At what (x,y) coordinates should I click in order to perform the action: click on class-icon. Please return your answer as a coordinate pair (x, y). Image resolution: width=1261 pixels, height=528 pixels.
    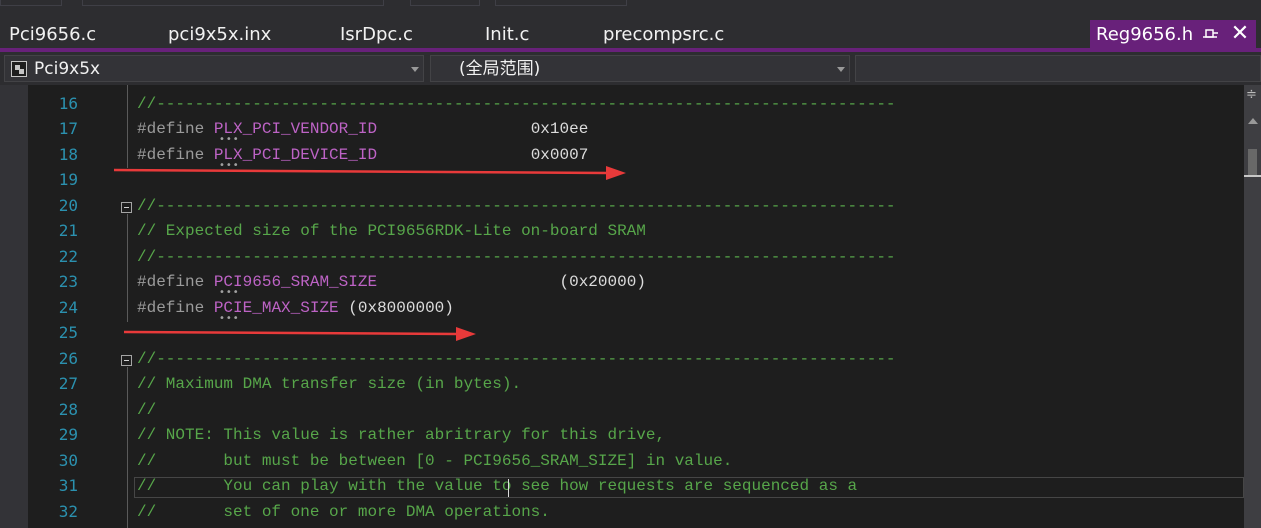
    Looking at the image, I should click on (19, 69).